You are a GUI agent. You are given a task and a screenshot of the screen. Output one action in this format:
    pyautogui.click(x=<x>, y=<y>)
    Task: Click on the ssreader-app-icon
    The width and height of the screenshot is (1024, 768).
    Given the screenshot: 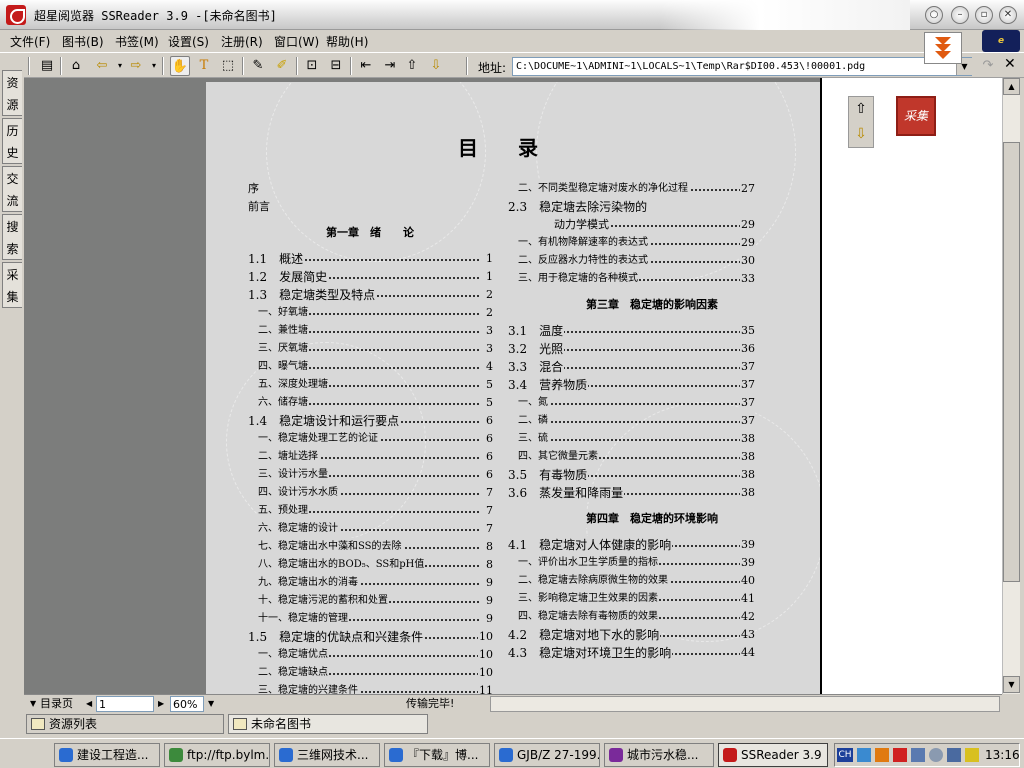 What is the action you would take?
    pyautogui.click(x=16, y=15)
    